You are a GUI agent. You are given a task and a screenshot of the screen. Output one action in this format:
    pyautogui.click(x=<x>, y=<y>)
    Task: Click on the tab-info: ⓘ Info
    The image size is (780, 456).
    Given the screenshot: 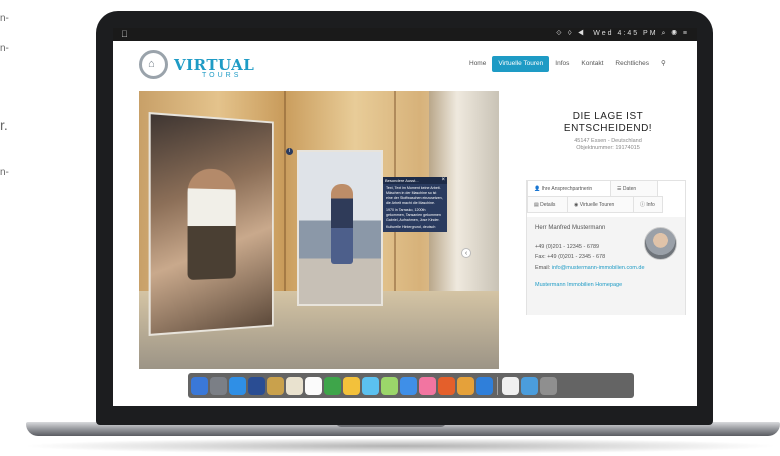 What is the action you would take?
    pyautogui.click(x=648, y=204)
    